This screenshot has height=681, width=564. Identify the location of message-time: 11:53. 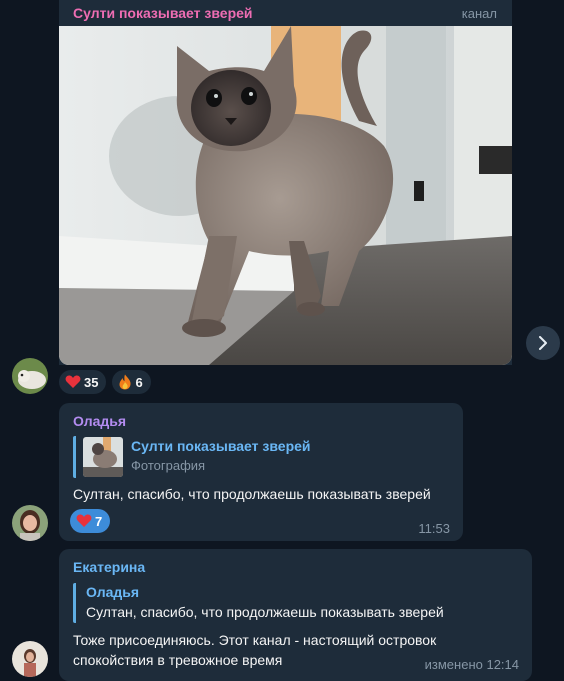
(434, 528).